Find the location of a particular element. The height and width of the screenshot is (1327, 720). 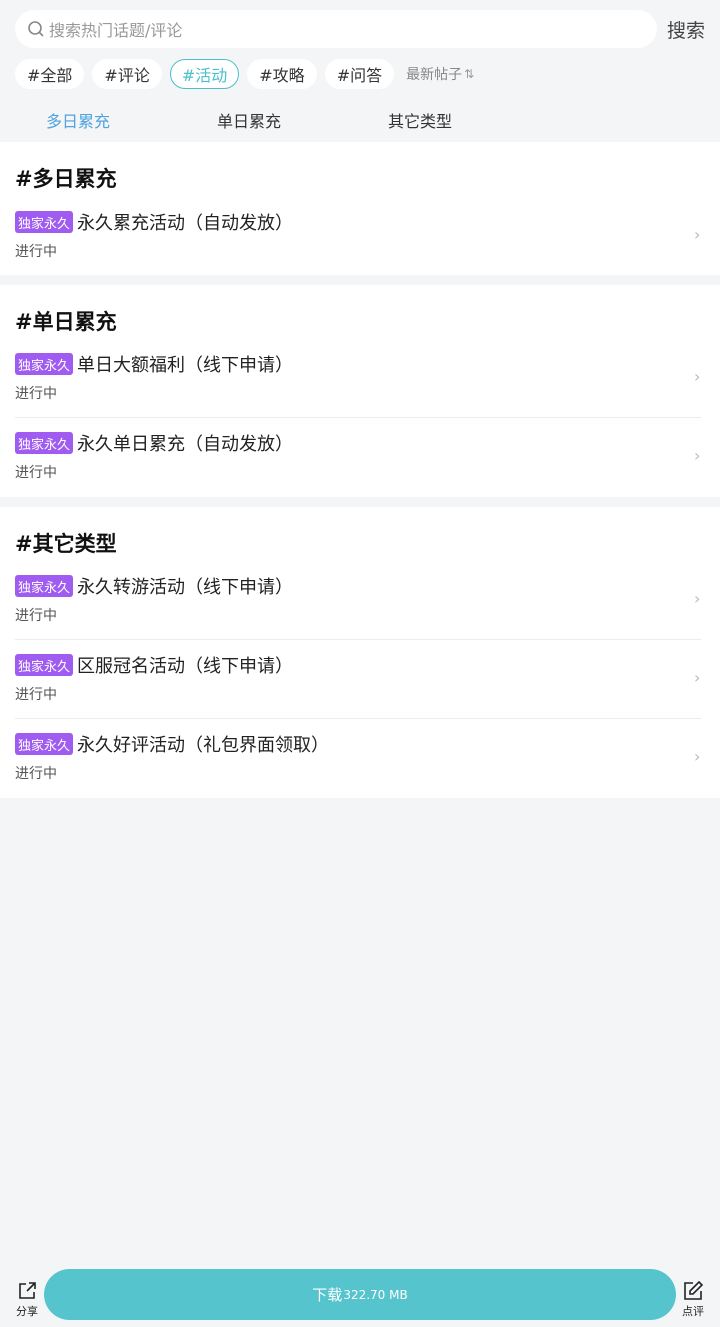

chip-activity: #活动 is located at coordinates (204, 74).